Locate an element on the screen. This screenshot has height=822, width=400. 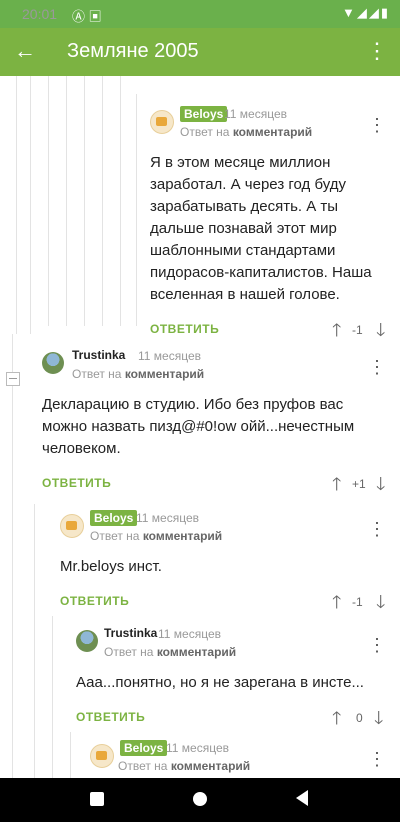
back-icon is located at coordinates (302, 798).